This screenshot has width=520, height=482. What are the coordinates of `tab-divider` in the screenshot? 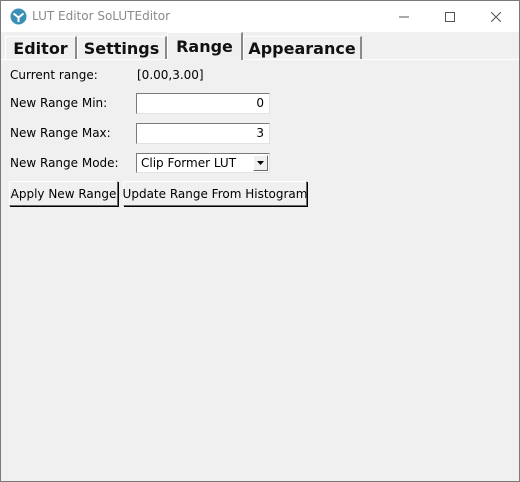 It's located at (260, 59).